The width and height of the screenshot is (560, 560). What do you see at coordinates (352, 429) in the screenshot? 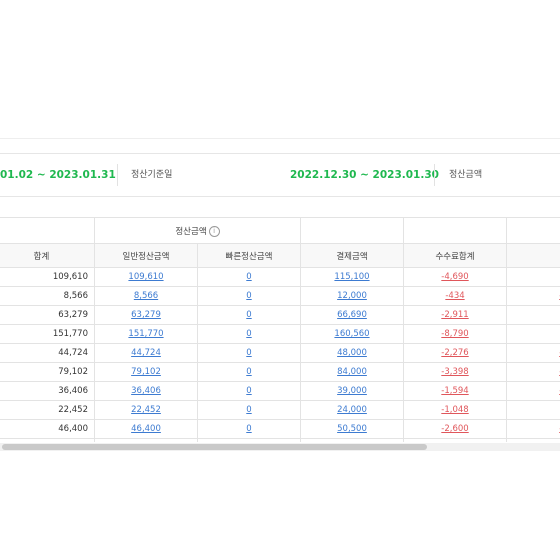
I see `payment-link: 50,500` at bounding box center [352, 429].